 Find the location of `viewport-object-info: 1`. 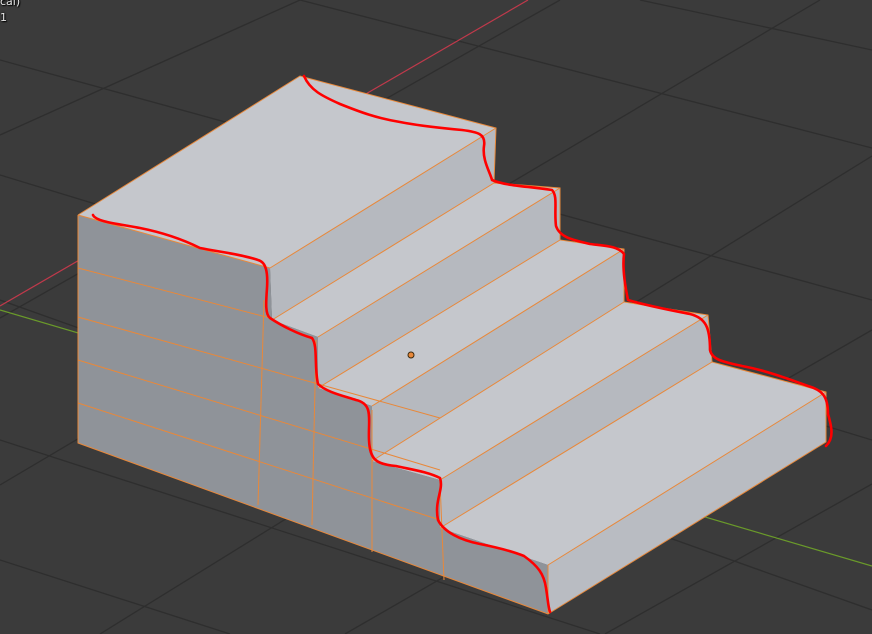

viewport-object-info: 1 is located at coordinates (3, 17).